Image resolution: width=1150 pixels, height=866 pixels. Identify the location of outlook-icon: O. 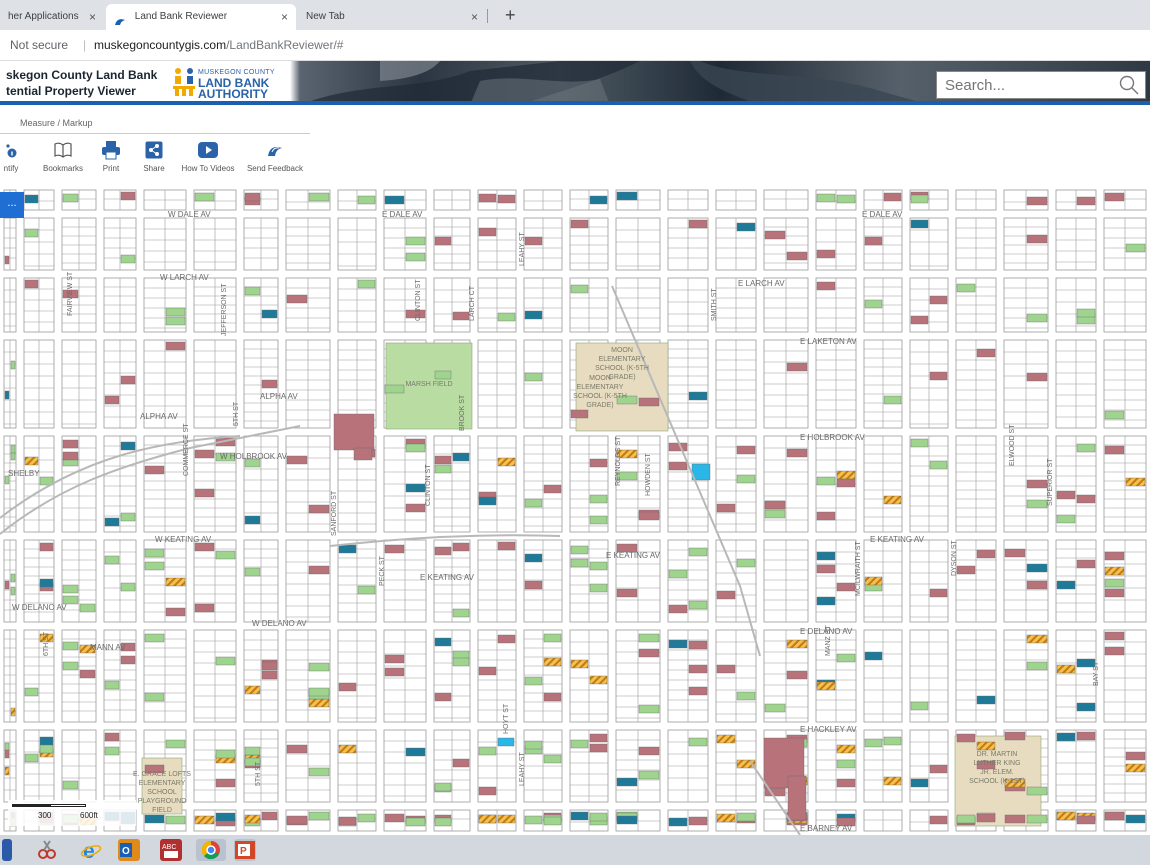
(129, 850).